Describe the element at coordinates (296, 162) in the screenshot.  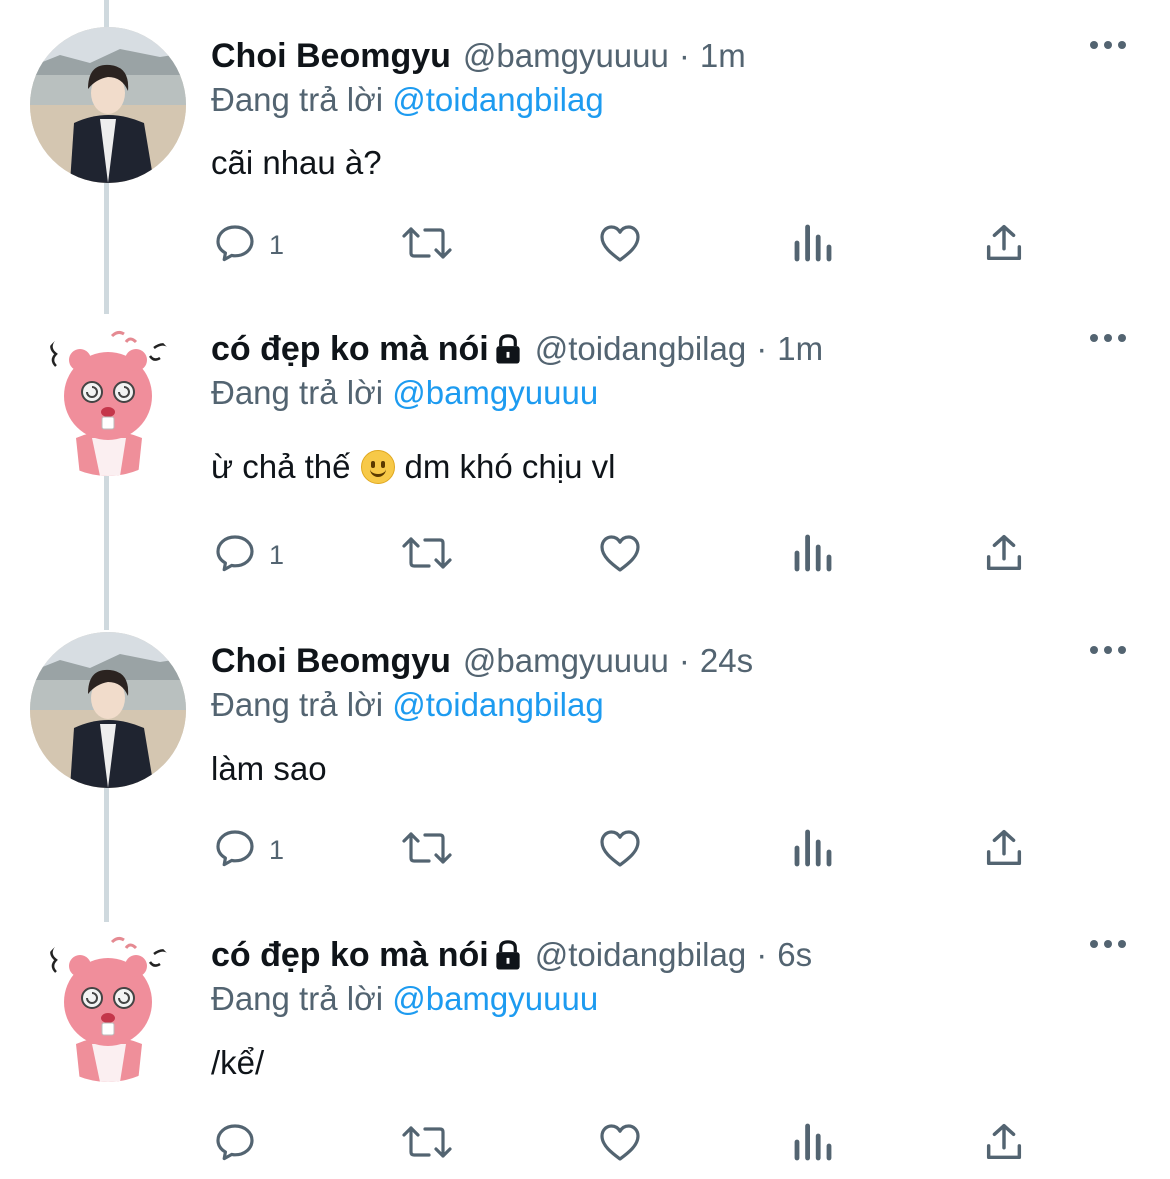
I see `tweet-text: cãi nhau à?` at that location.